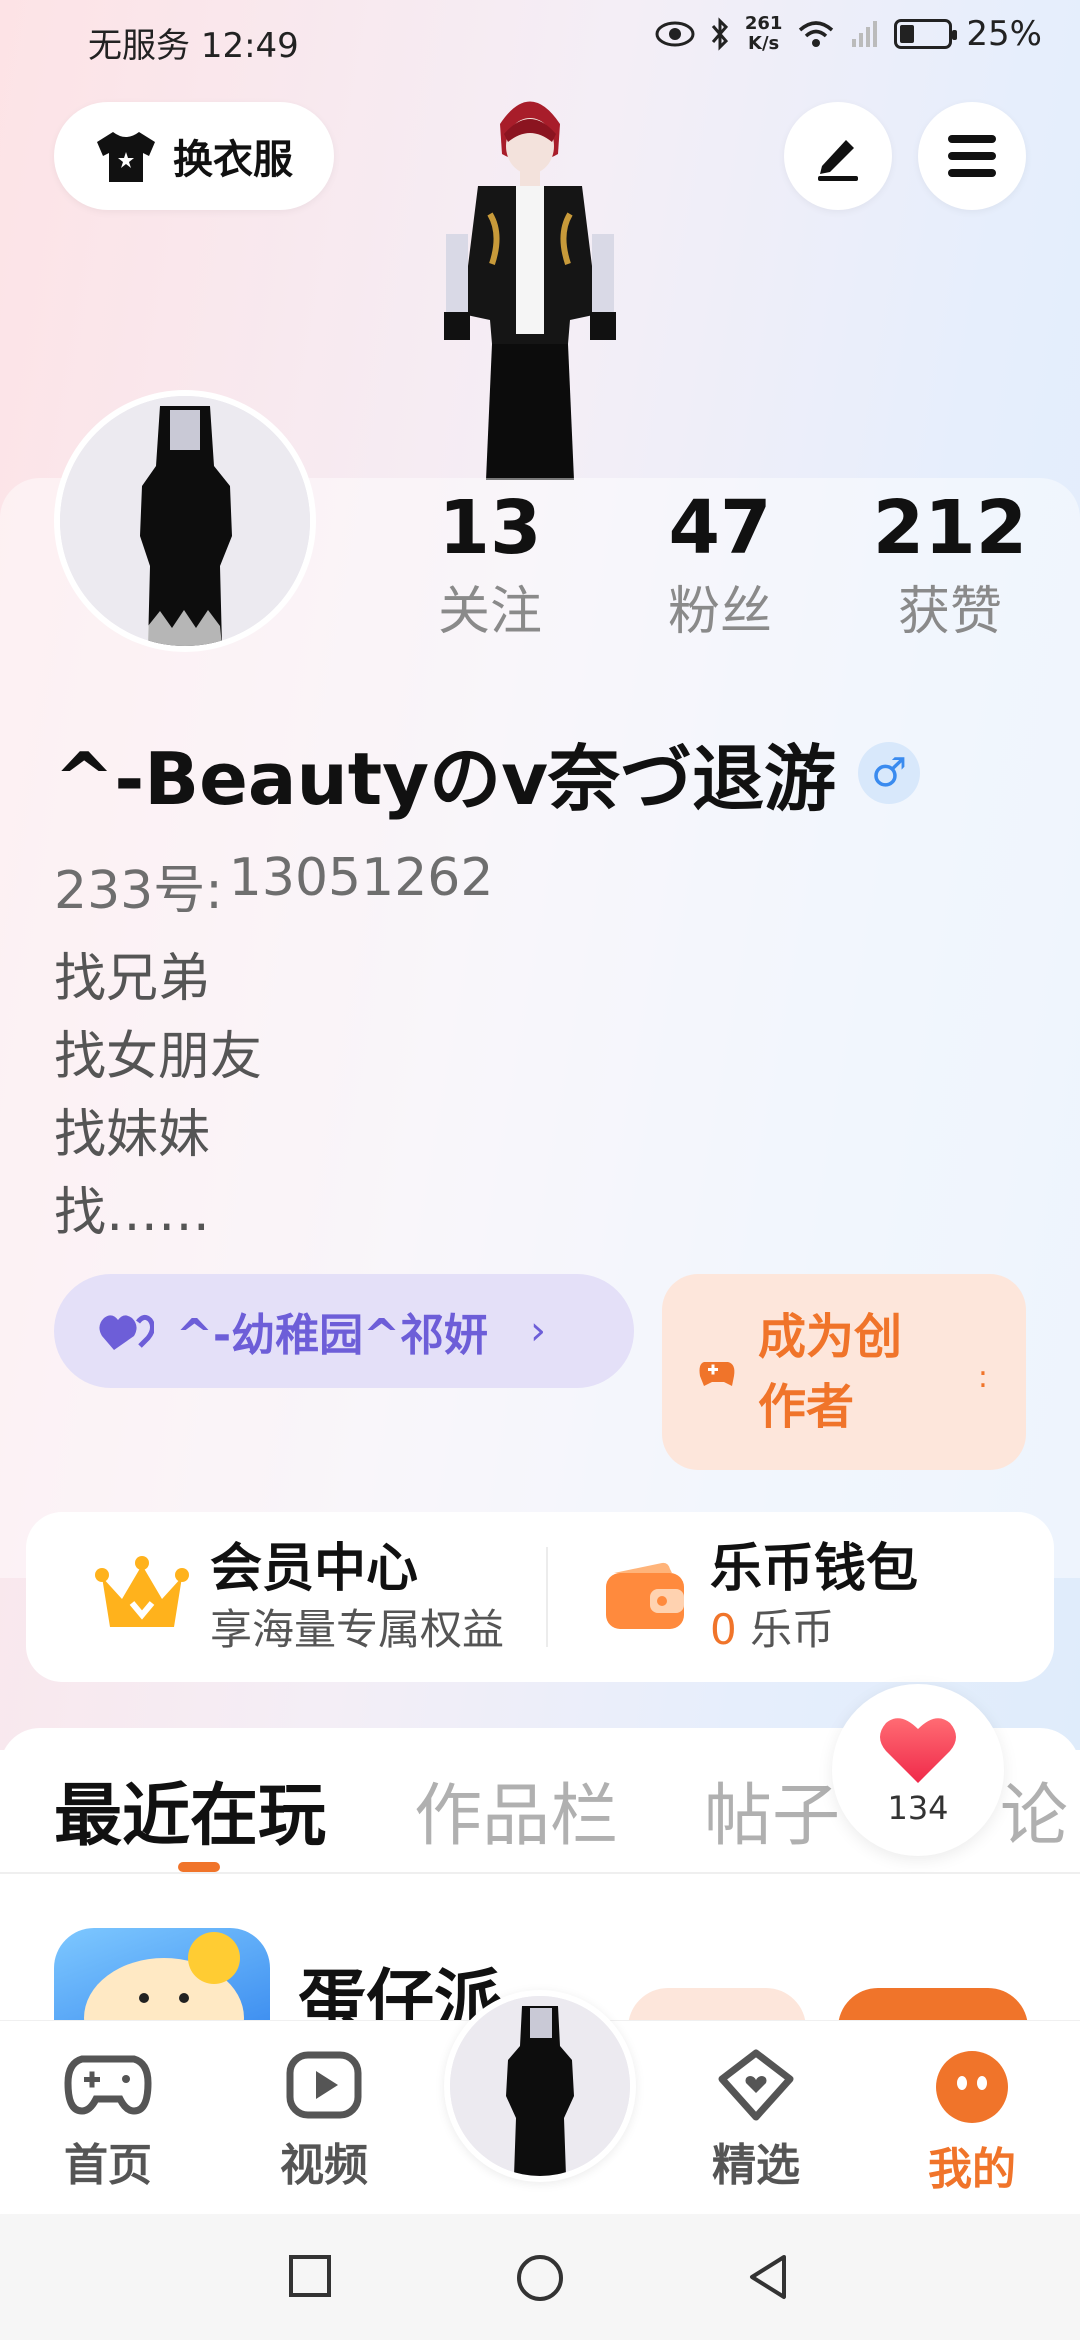 This screenshot has height=2340, width=1080. What do you see at coordinates (889, 772) in the screenshot?
I see `male-gender-icon: ♂` at bounding box center [889, 772].